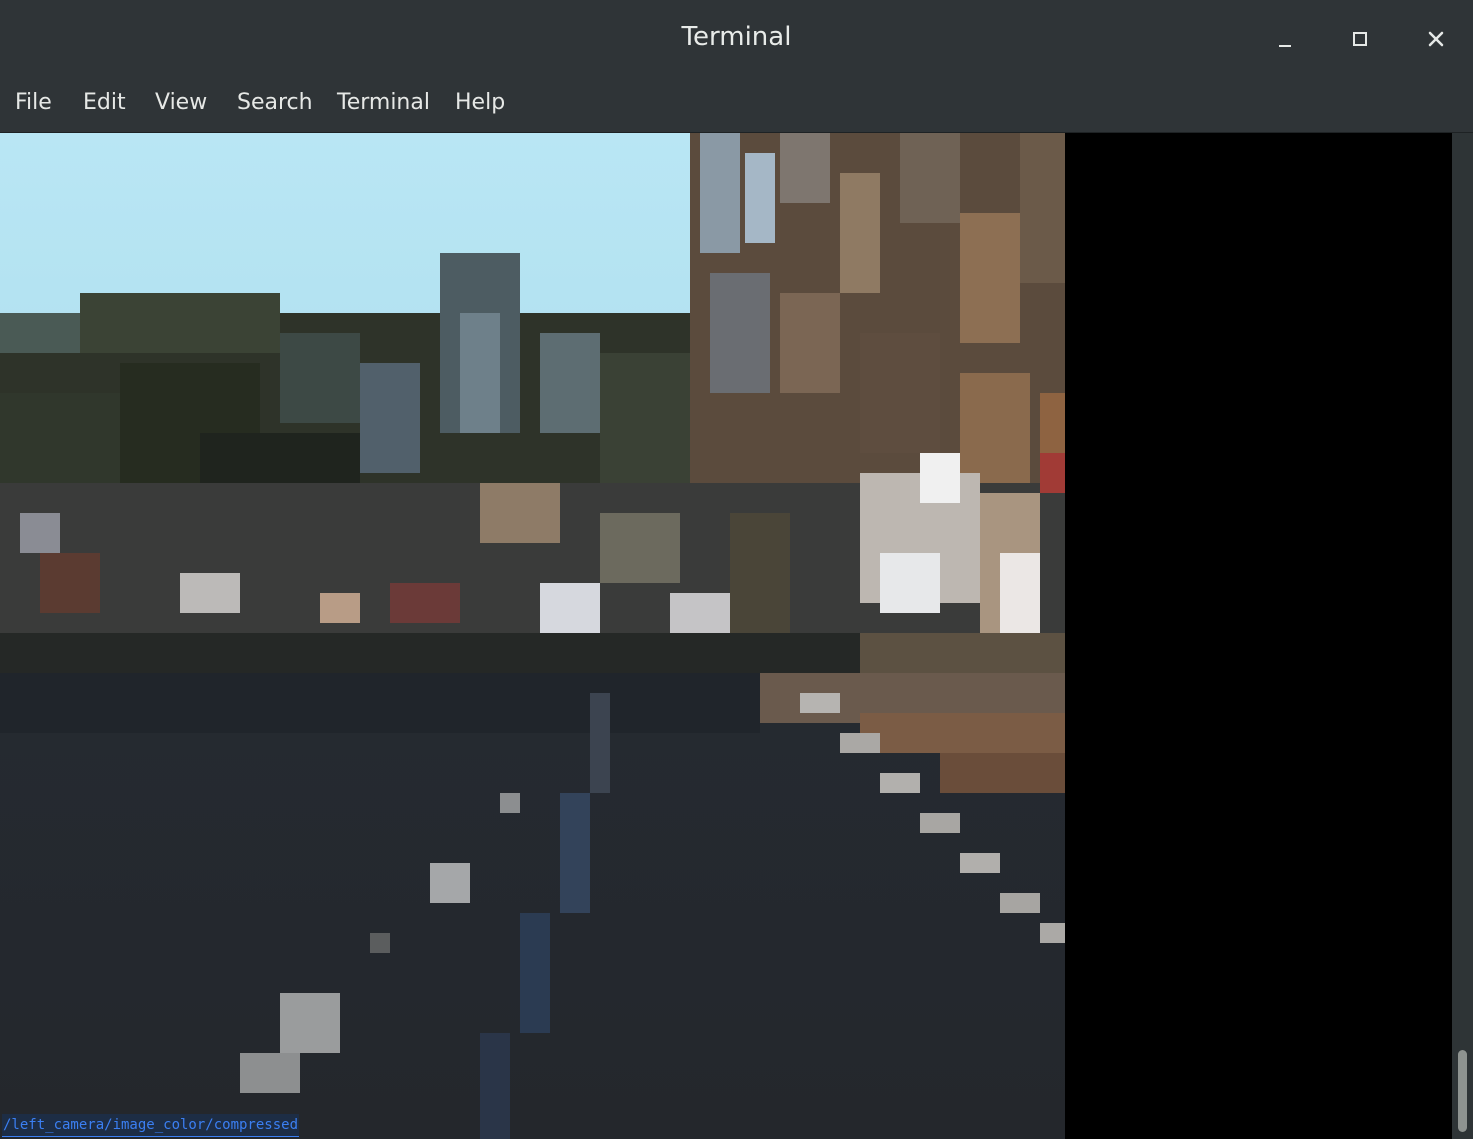 The width and height of the screenshot is (1473, 1139). I want to click on close-icon, so click(1436, 39).